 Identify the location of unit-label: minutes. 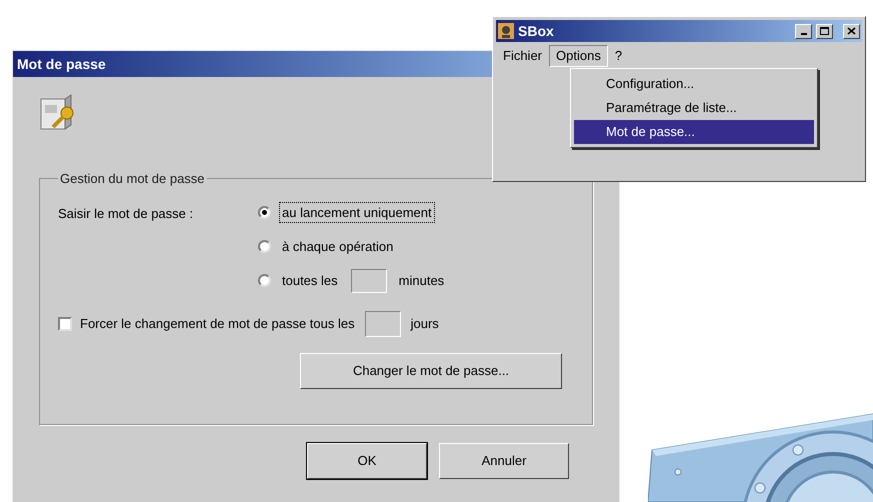
(421, 281).